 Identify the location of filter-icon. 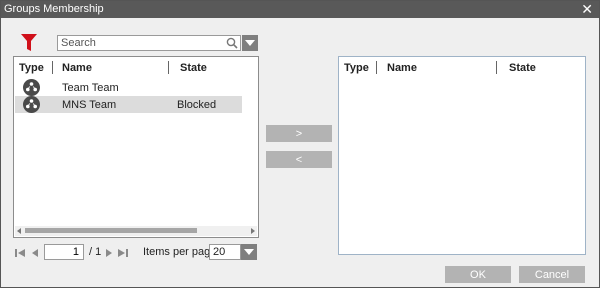
(29, 43).